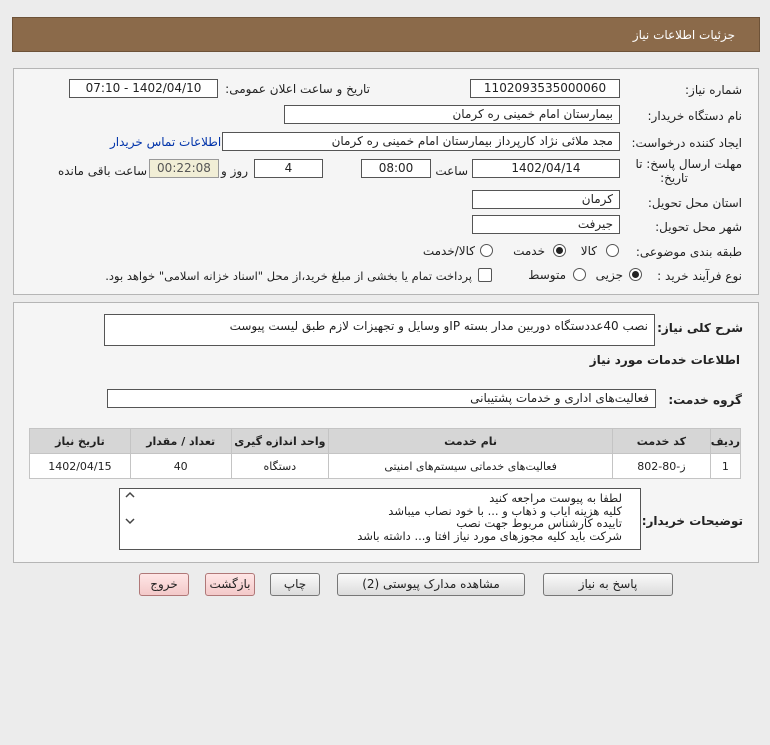 The image size is (770, 745). What do you see at coordinates (80, 441) in the screenshot?
I see `col-header-date: تاریخ نیاز` at bounding box center [80, 441].